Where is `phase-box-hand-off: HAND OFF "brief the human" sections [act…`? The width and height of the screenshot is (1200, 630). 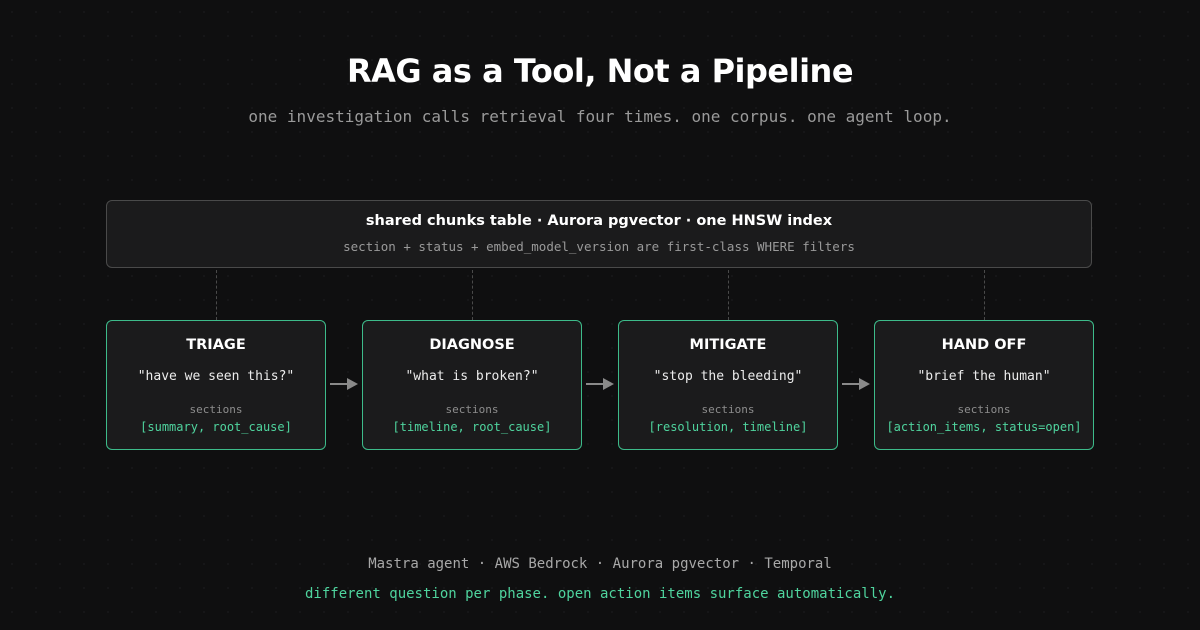 phase-box-hand-off: HAND OFF "brief the human" sections [act… is located at coordinates (984, 385).